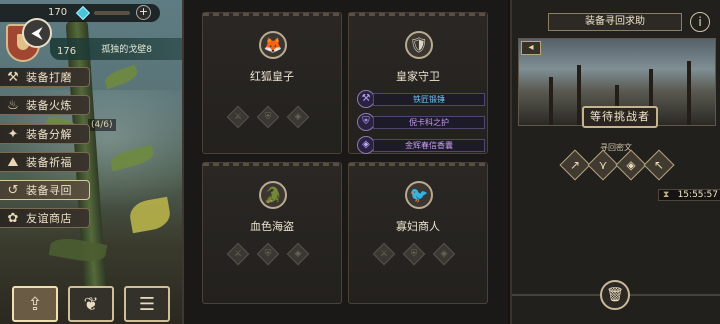 Image resolution: width=720 pixels, height=324 pixels. Describe the element at coordinates (13, 162) in the screenshot. I see `bless-icon: ⛰` at that location.